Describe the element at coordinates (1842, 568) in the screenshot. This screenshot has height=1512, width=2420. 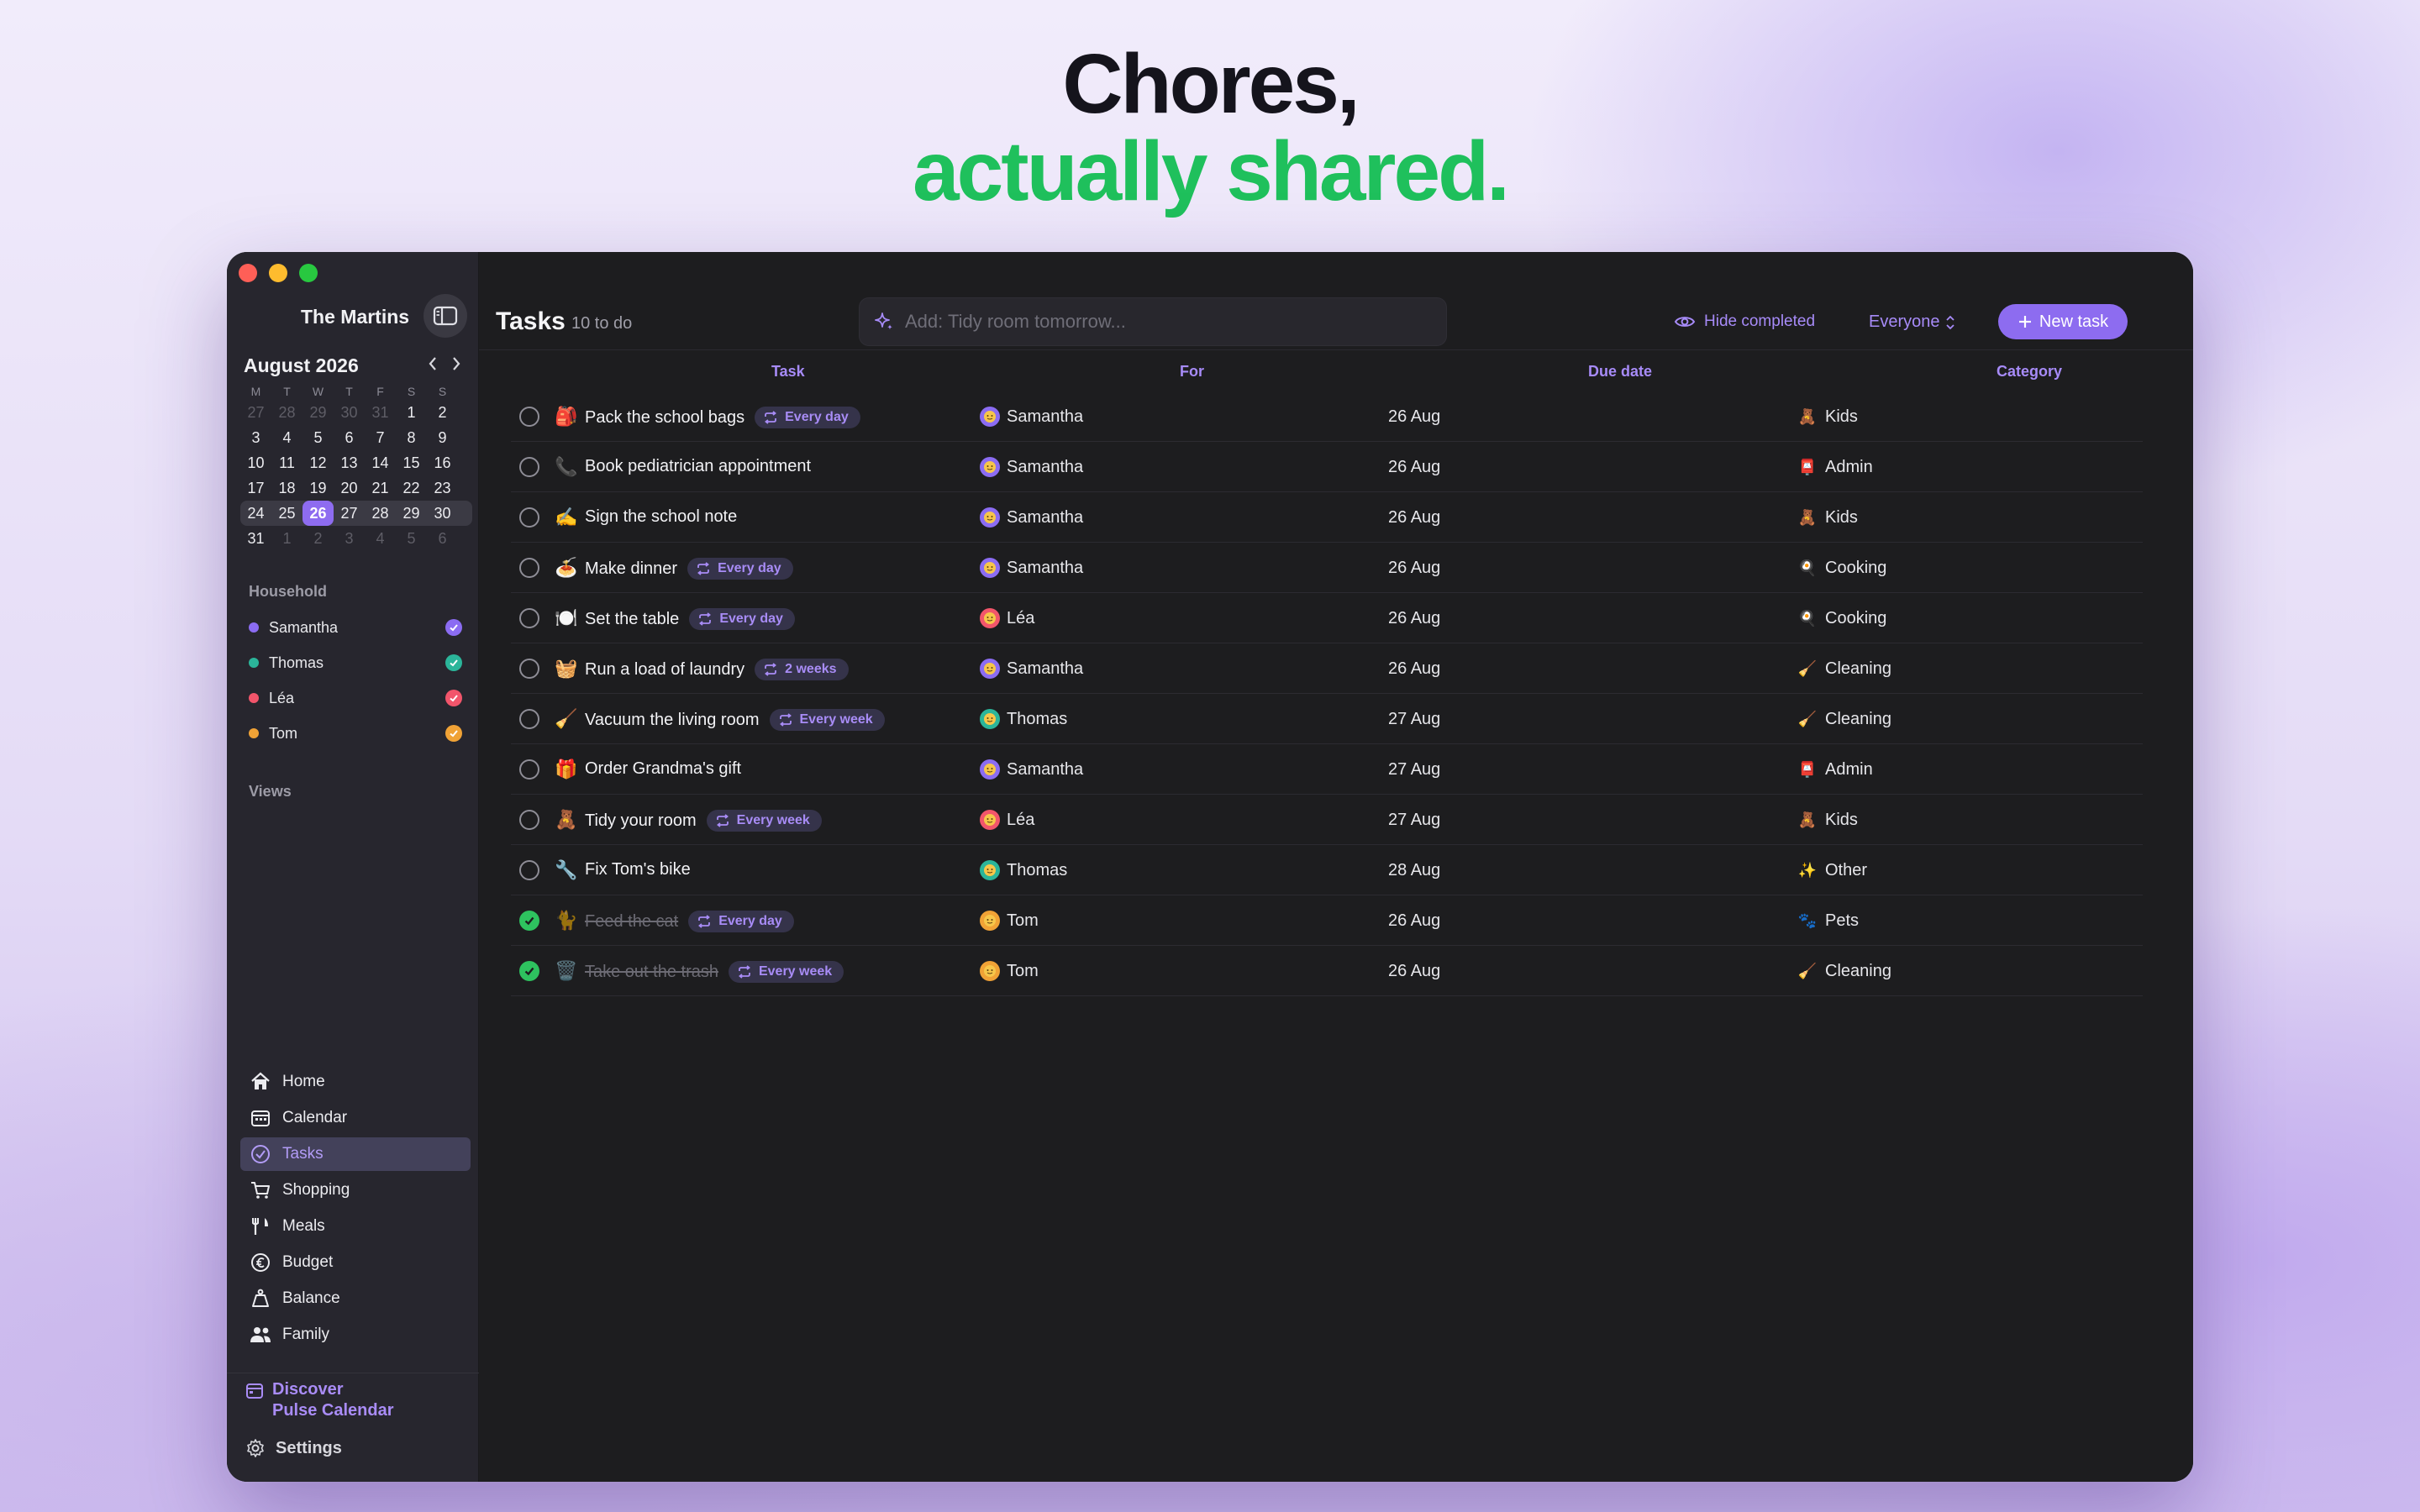
I see `category-cell: 🍳 Cooking` at that location.